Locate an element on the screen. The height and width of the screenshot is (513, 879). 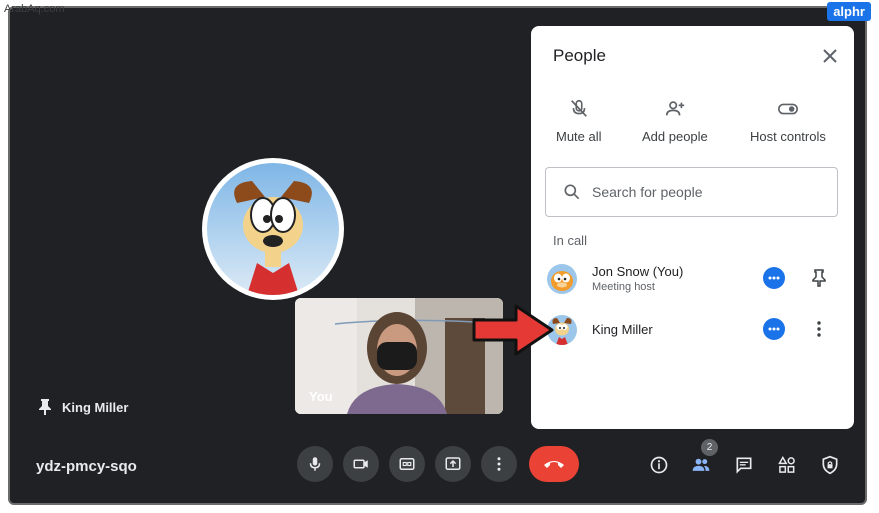
red-arrow-annotation is located at coordinates (513, 330).